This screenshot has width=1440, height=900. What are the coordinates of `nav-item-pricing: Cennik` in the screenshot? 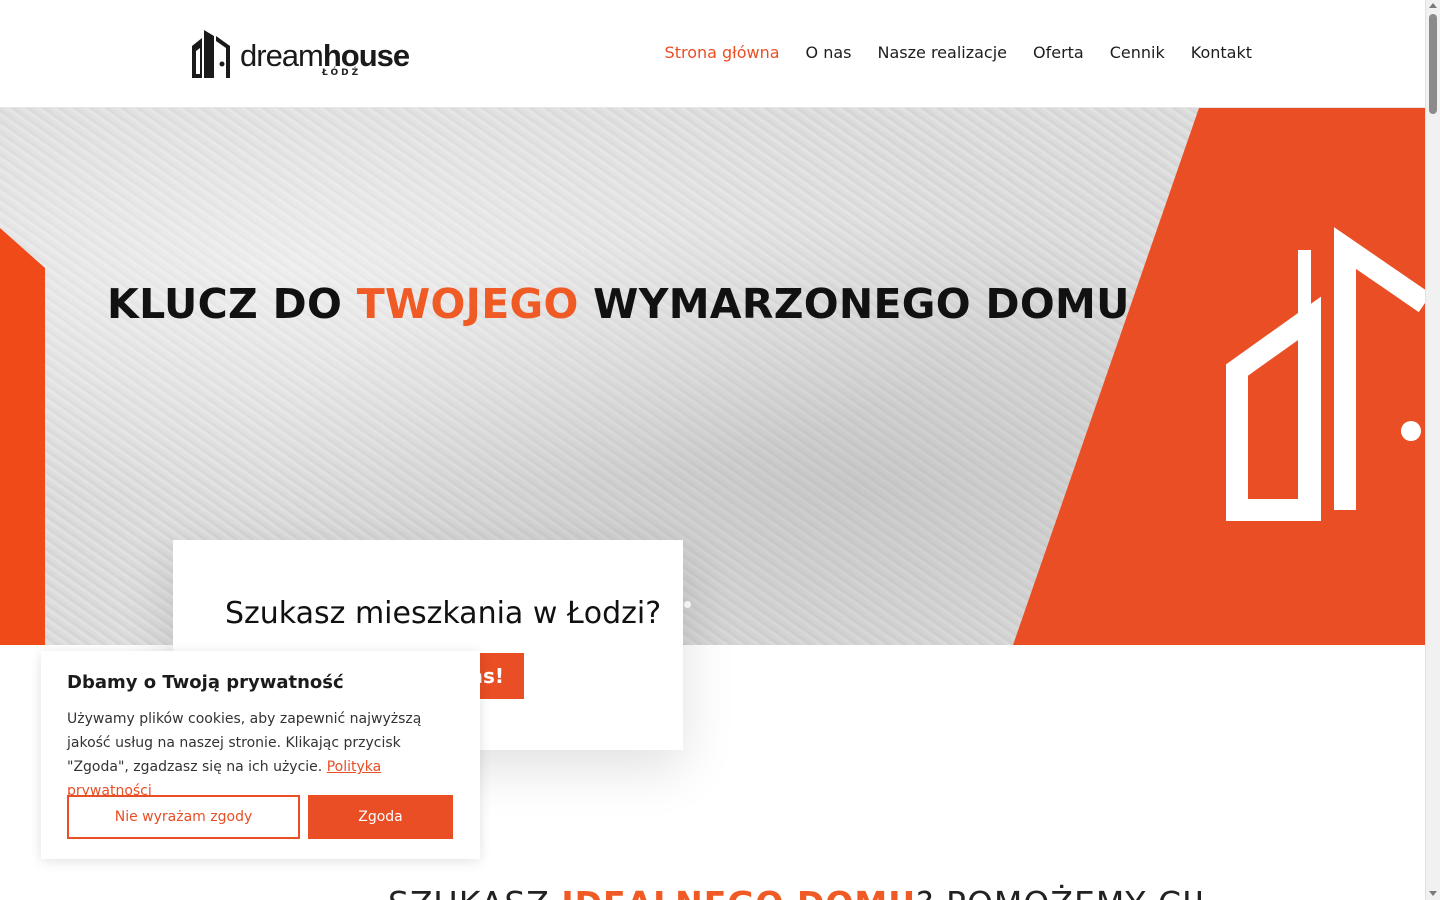 It's located at (1137, 52).